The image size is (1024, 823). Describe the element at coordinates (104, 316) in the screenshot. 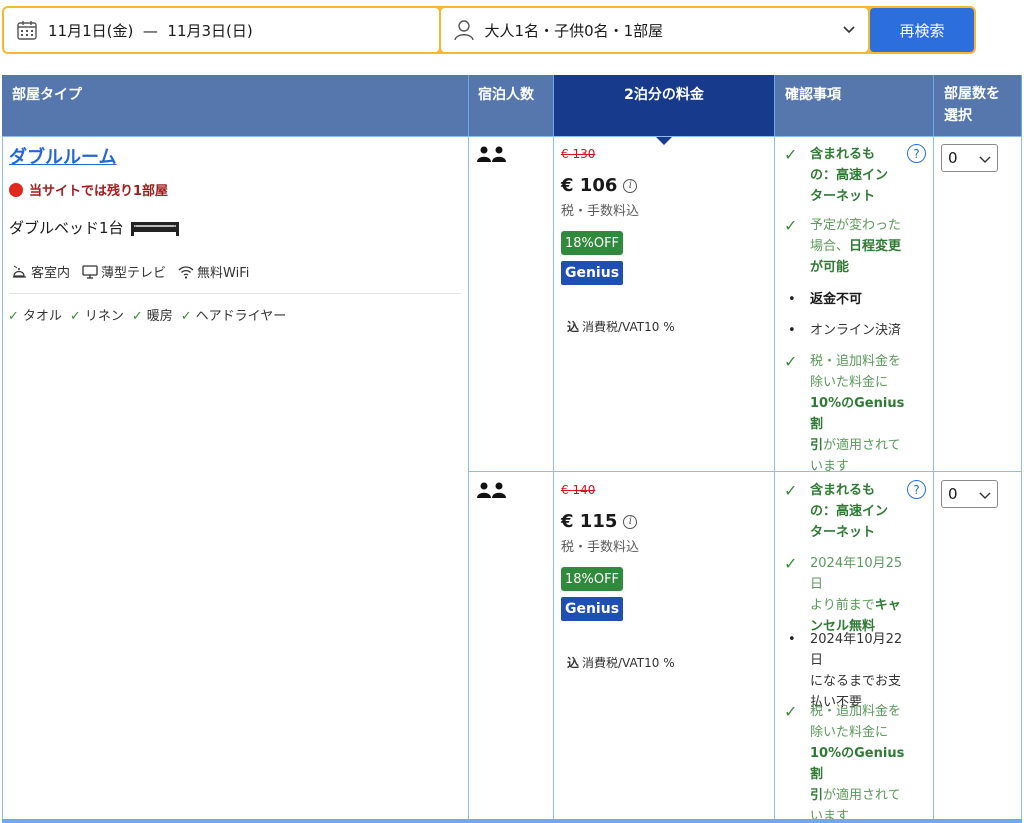

I see `facility-label: リネン` at that location.